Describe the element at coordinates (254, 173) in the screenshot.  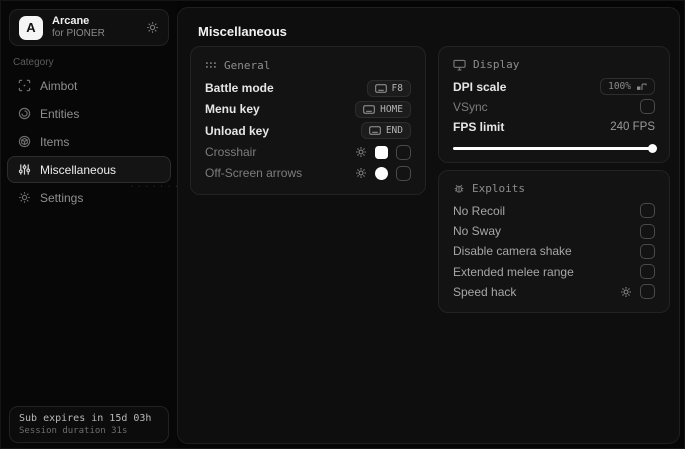
I see `setting-label: Off-Screen arrows` at that location.